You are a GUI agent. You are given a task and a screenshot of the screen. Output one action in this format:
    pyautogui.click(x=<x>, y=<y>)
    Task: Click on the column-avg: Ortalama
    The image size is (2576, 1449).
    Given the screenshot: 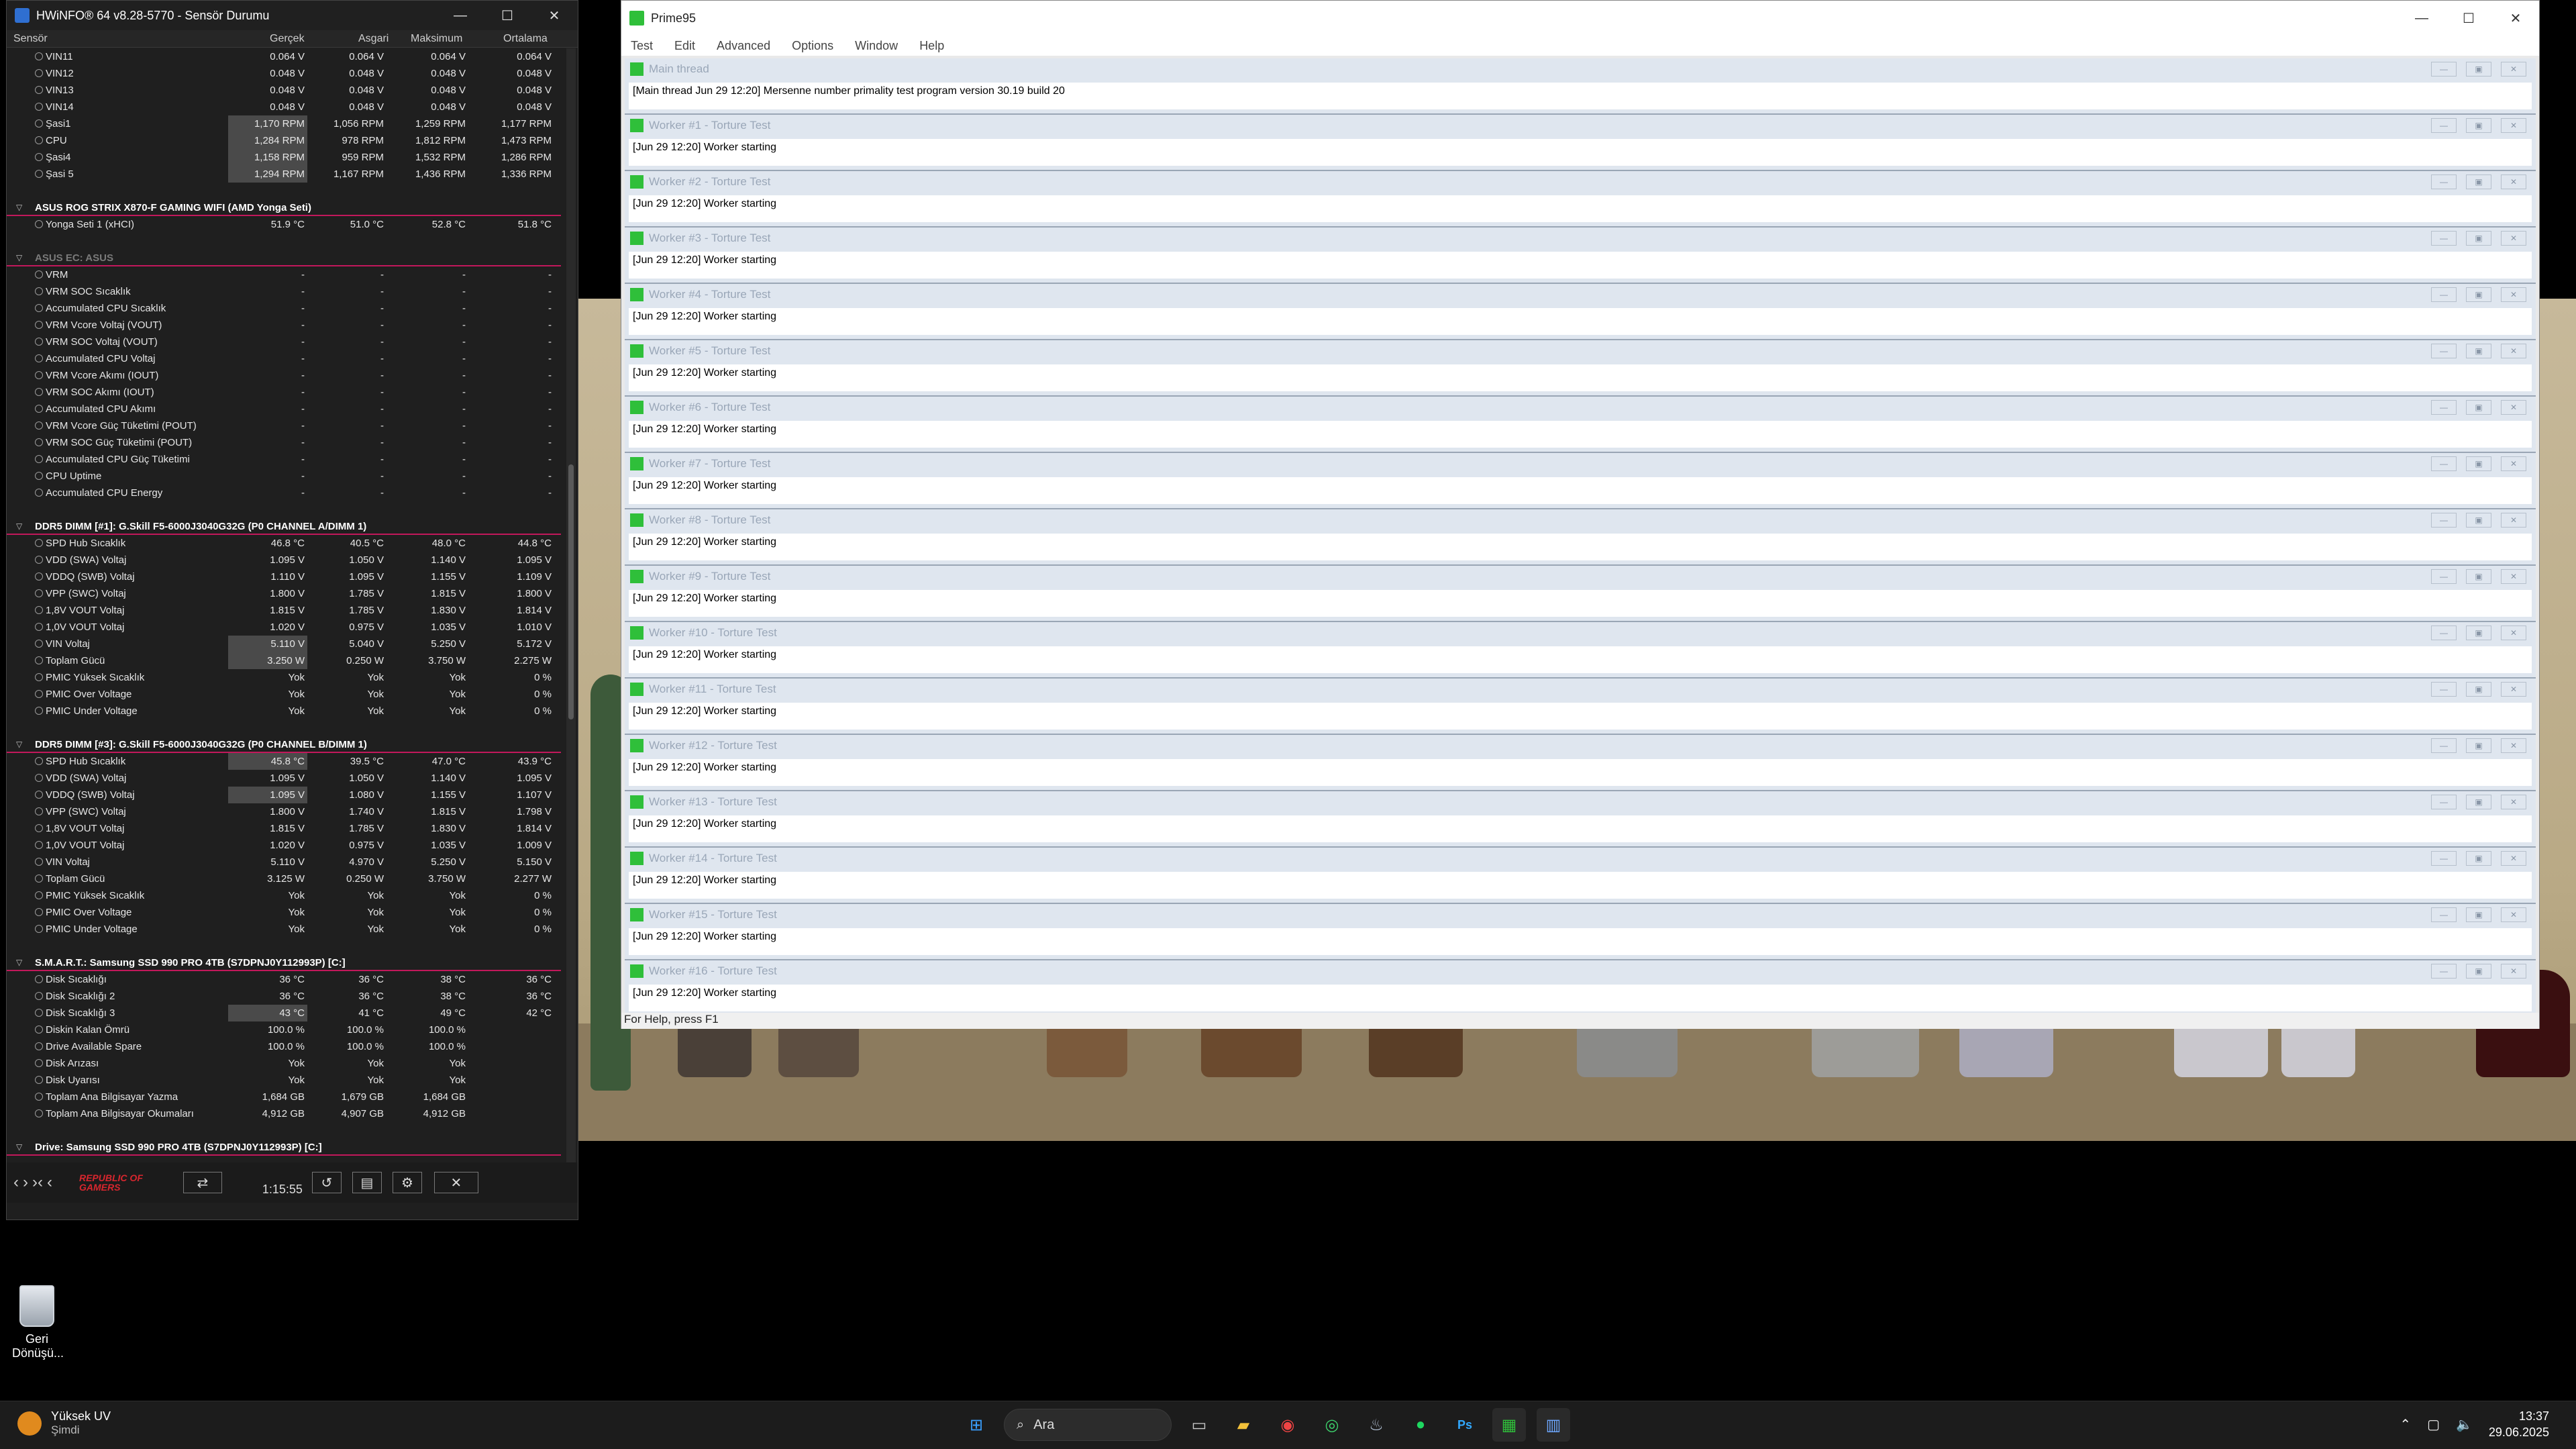 What is the action you would take?
    pyautogui.click(x=525, y=39)
    